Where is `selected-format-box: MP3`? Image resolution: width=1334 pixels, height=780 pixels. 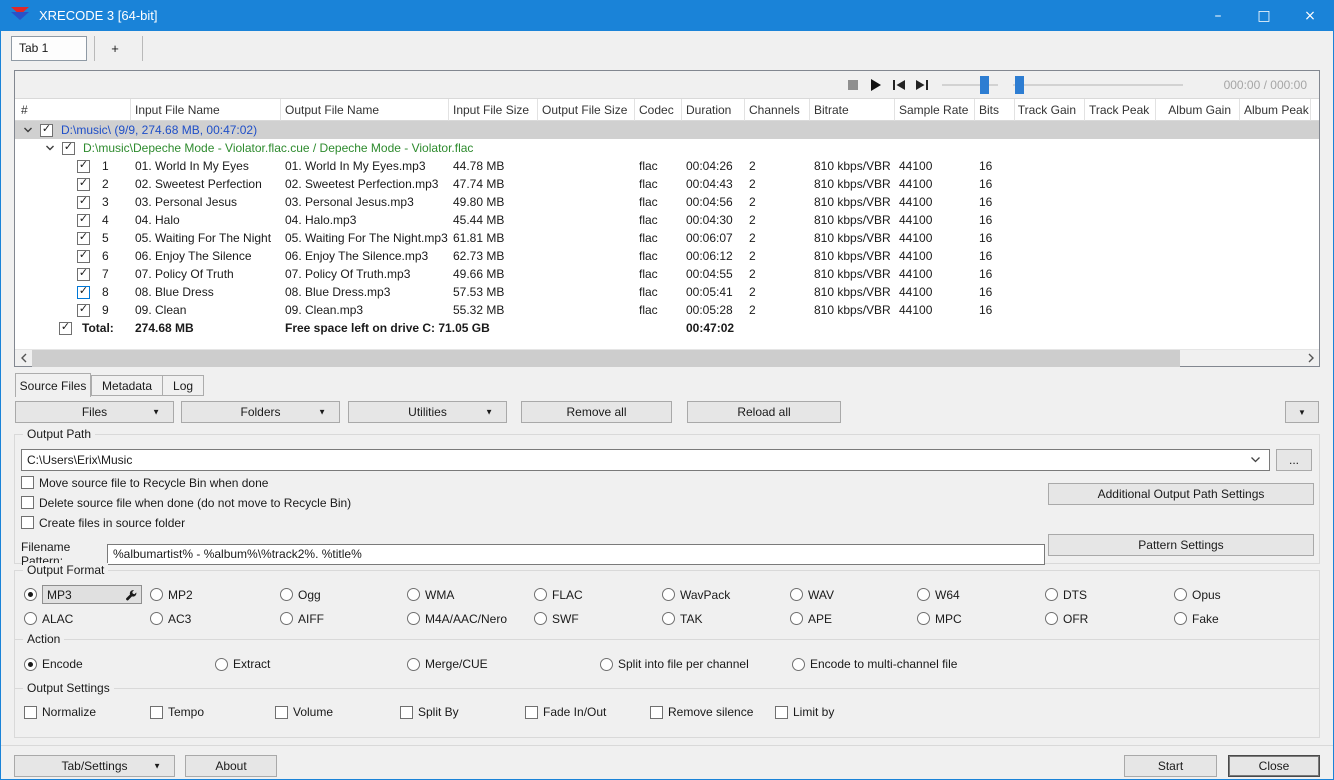
selected-format-box: MP3 is located at coordinates (92, 594).